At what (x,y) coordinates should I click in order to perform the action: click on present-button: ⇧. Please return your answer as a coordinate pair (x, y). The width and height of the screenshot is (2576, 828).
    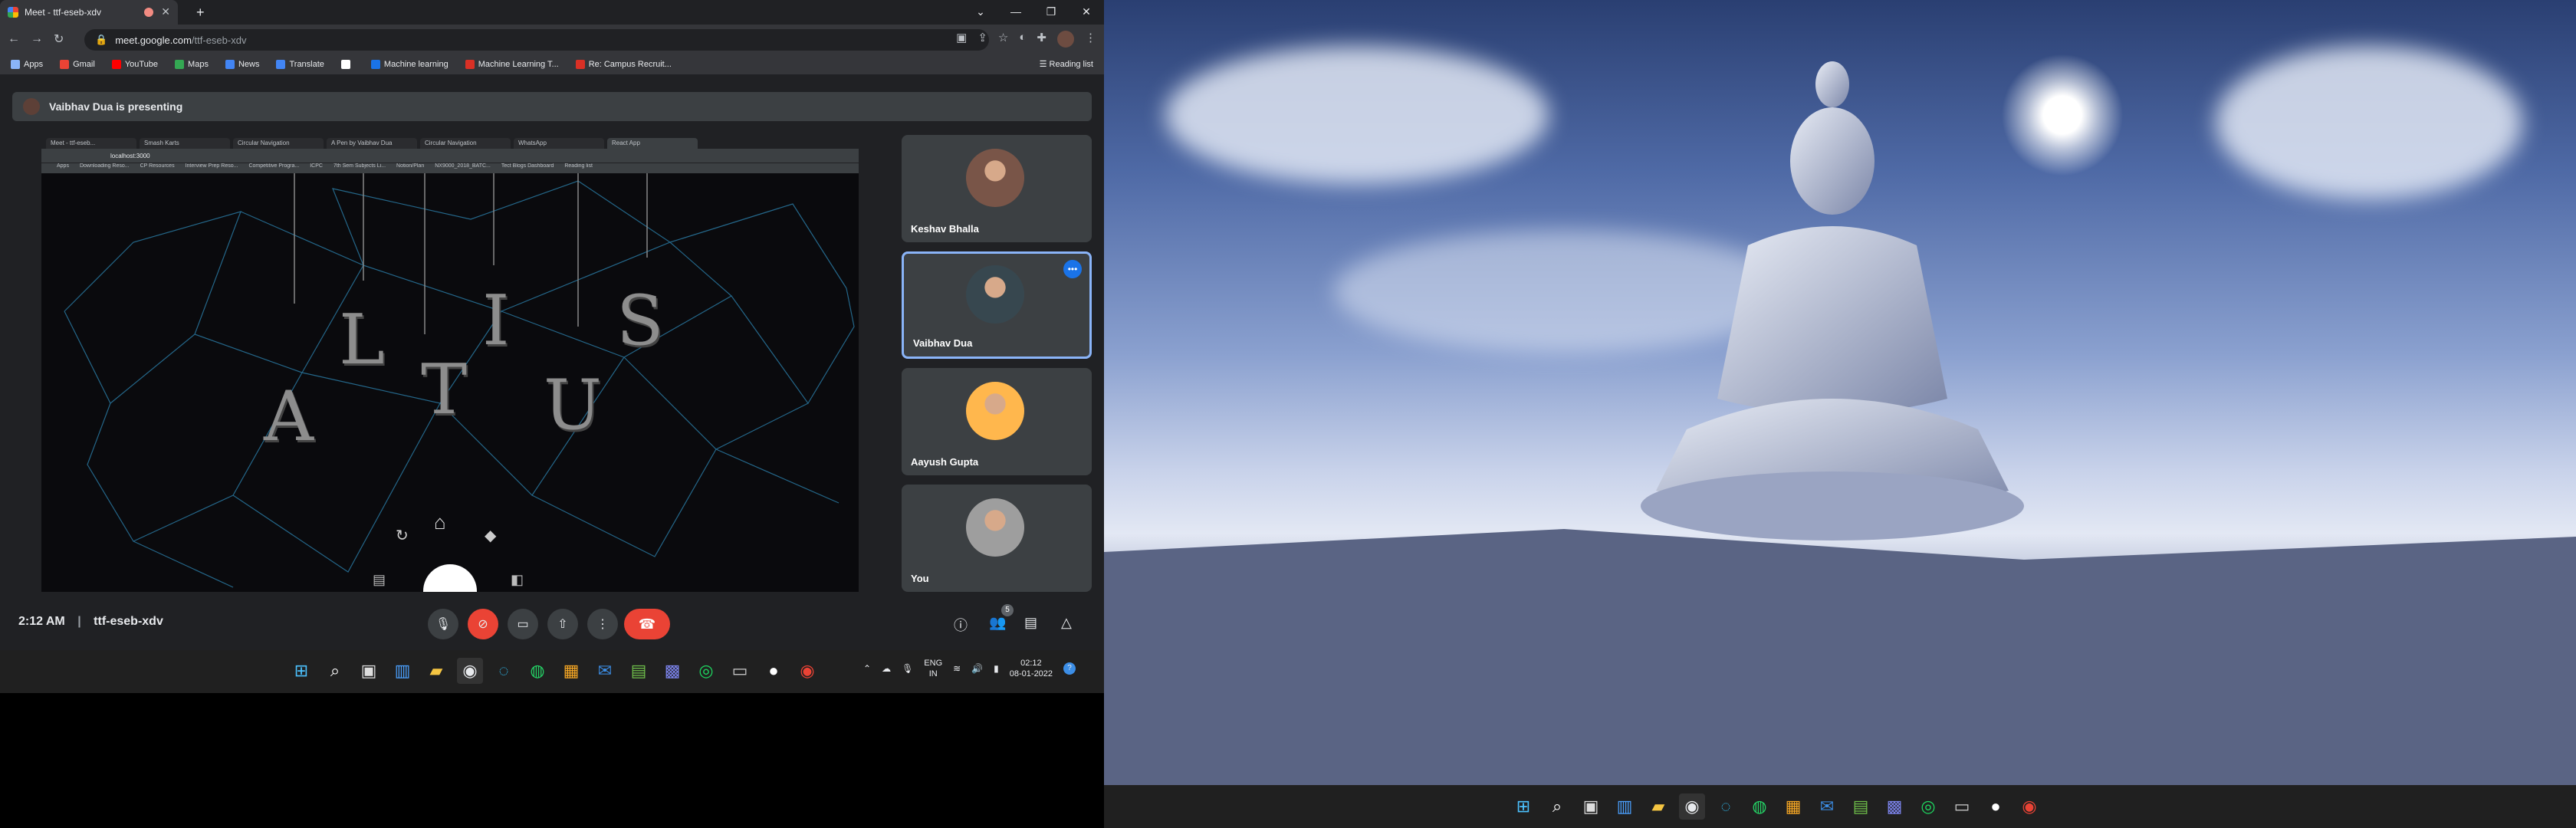
    Looking at the image, I should click on (562, 624).